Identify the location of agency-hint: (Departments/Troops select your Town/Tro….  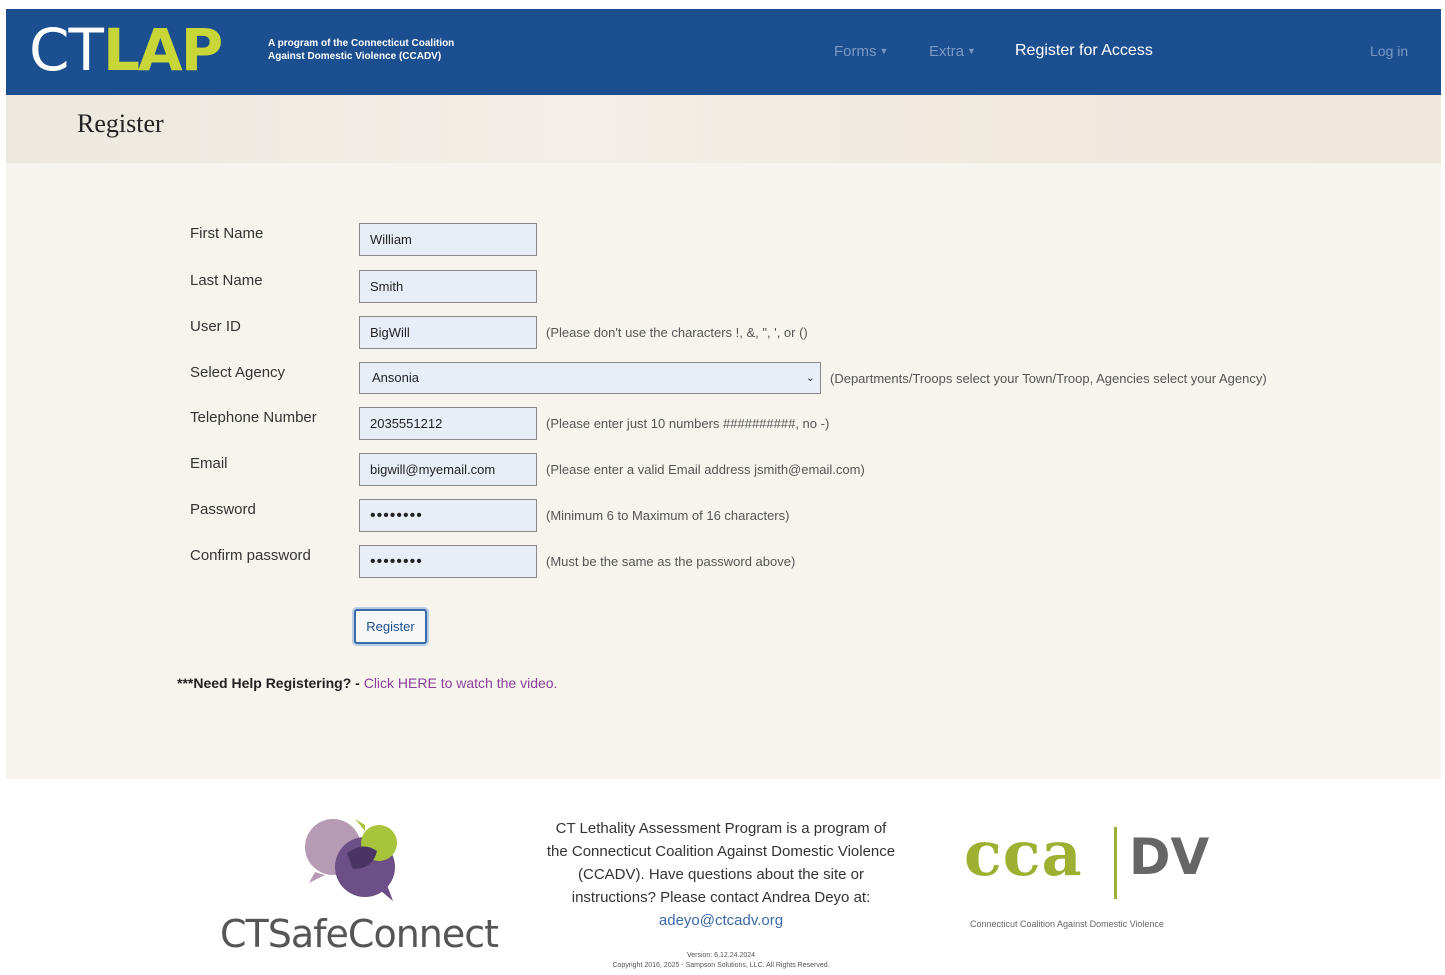
(1048, 378).